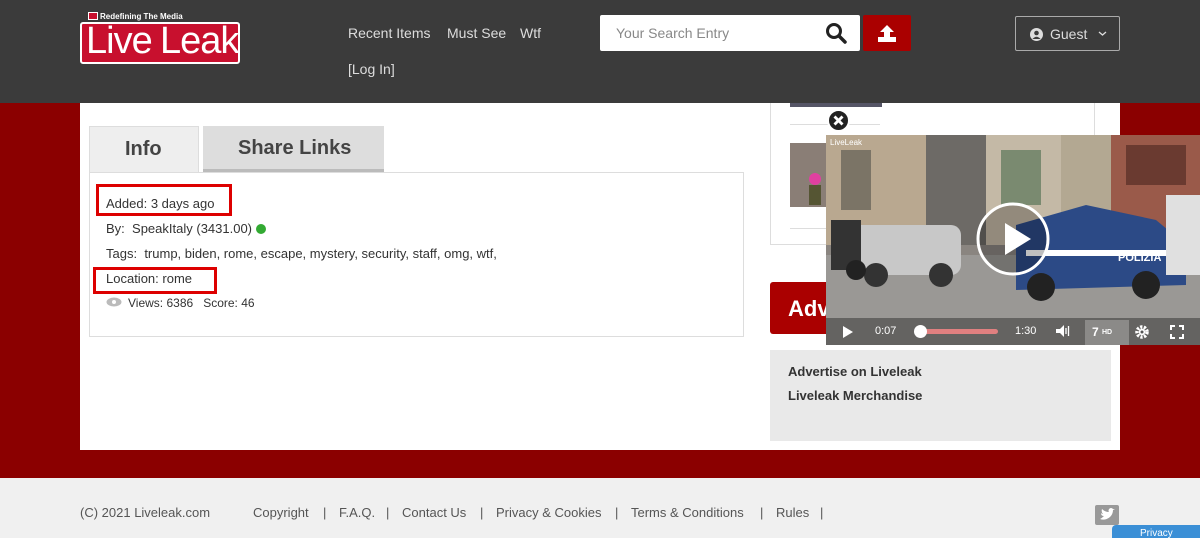 Image resolution: width=1200 pixels, height=538 pixels. I want to click on quality-number: 7, so click(1095, 332).